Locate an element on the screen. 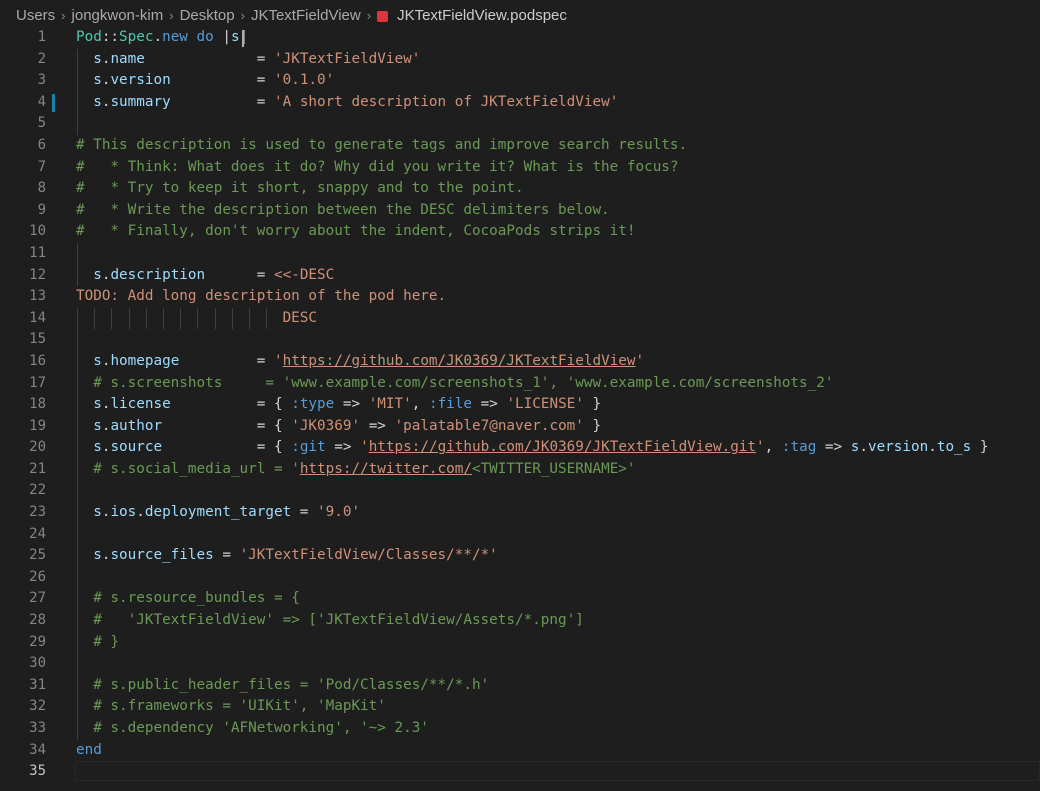 The width and height of the screenshot is (1040, 791). code-line: 14 DESC is located at coordinates (520, 318).